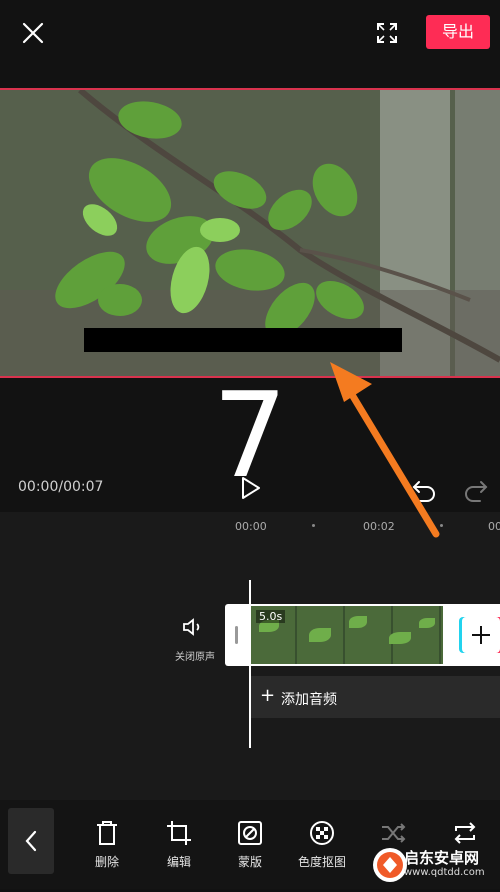 This screenshot has width=500, height=892. I want to click on watermark-url: www.qdtdd.com, so click(444, 872).